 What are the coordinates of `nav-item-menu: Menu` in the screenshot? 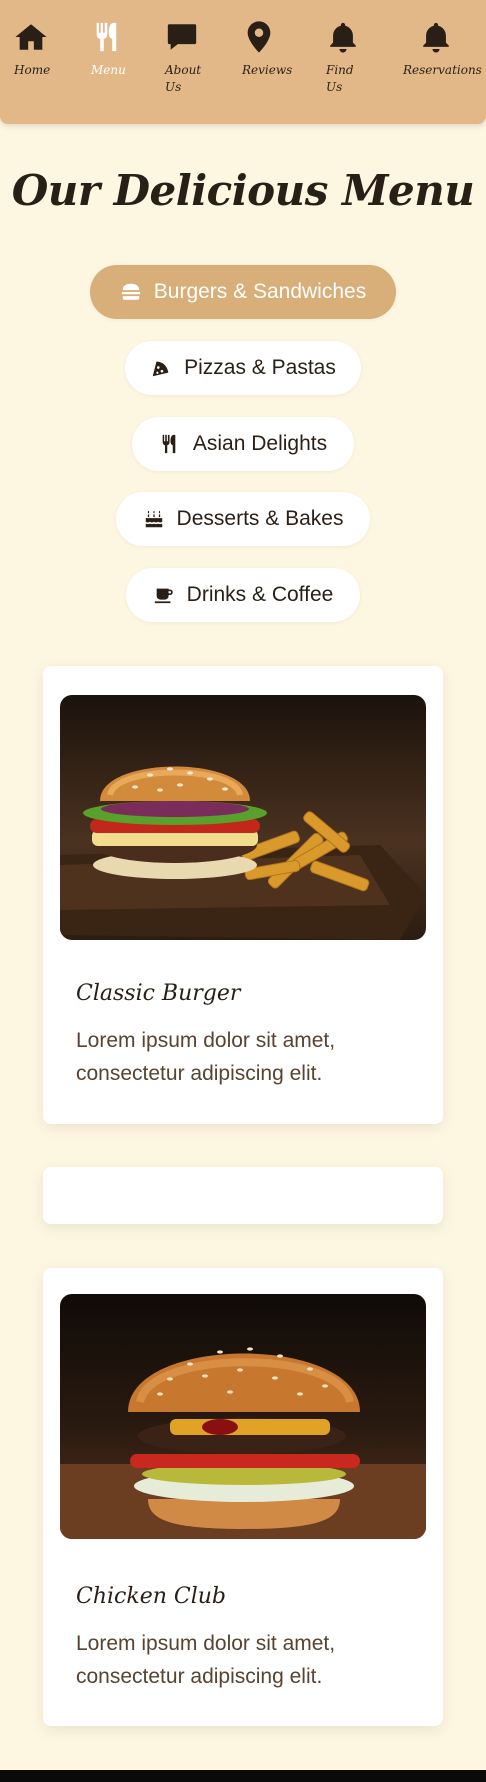 It's located at (108, 49).